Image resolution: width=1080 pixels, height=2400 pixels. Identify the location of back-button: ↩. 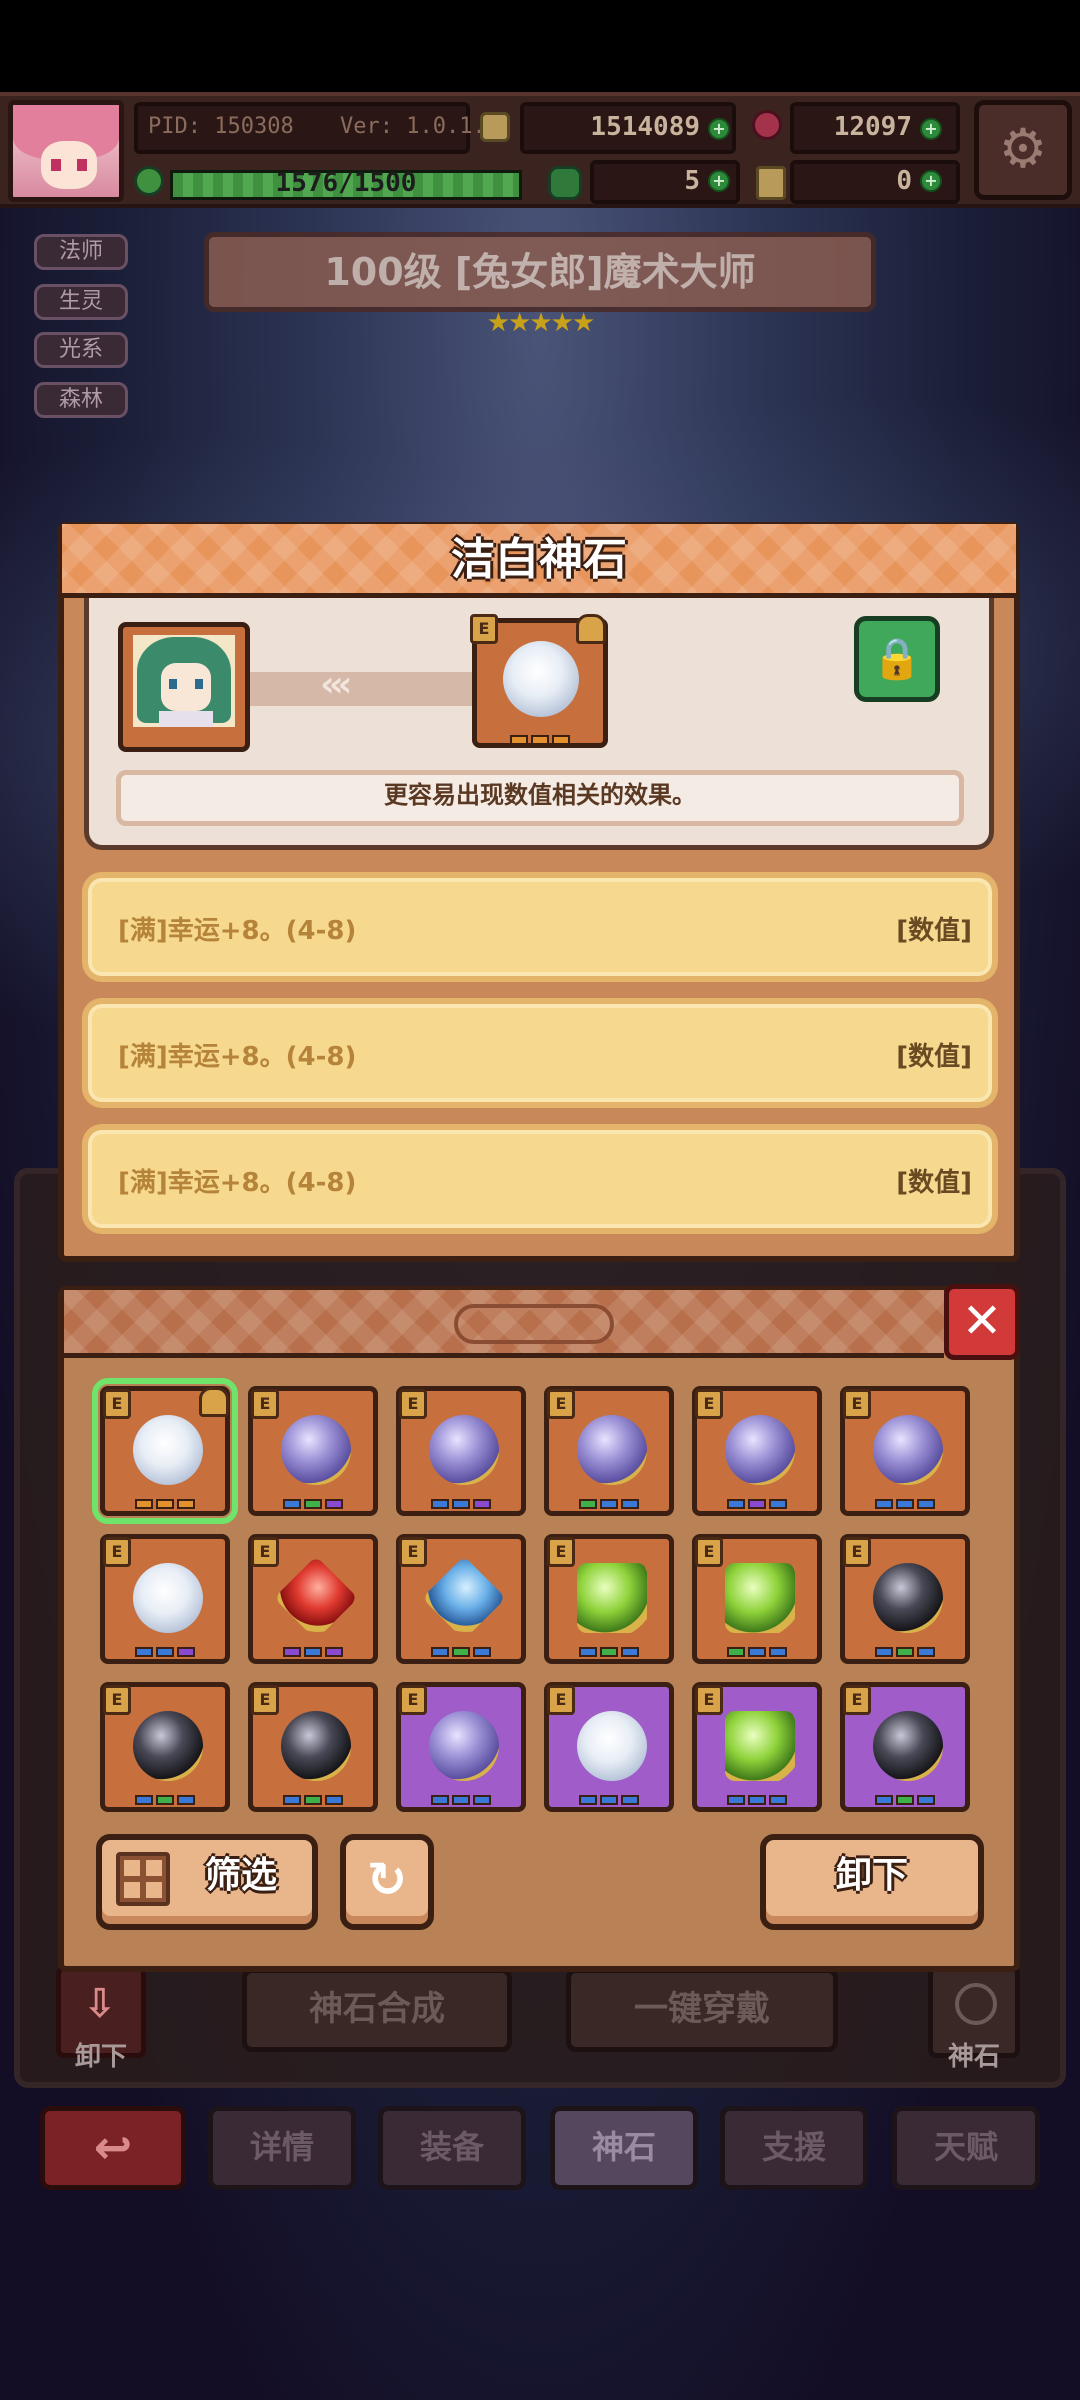
(113, 2148).